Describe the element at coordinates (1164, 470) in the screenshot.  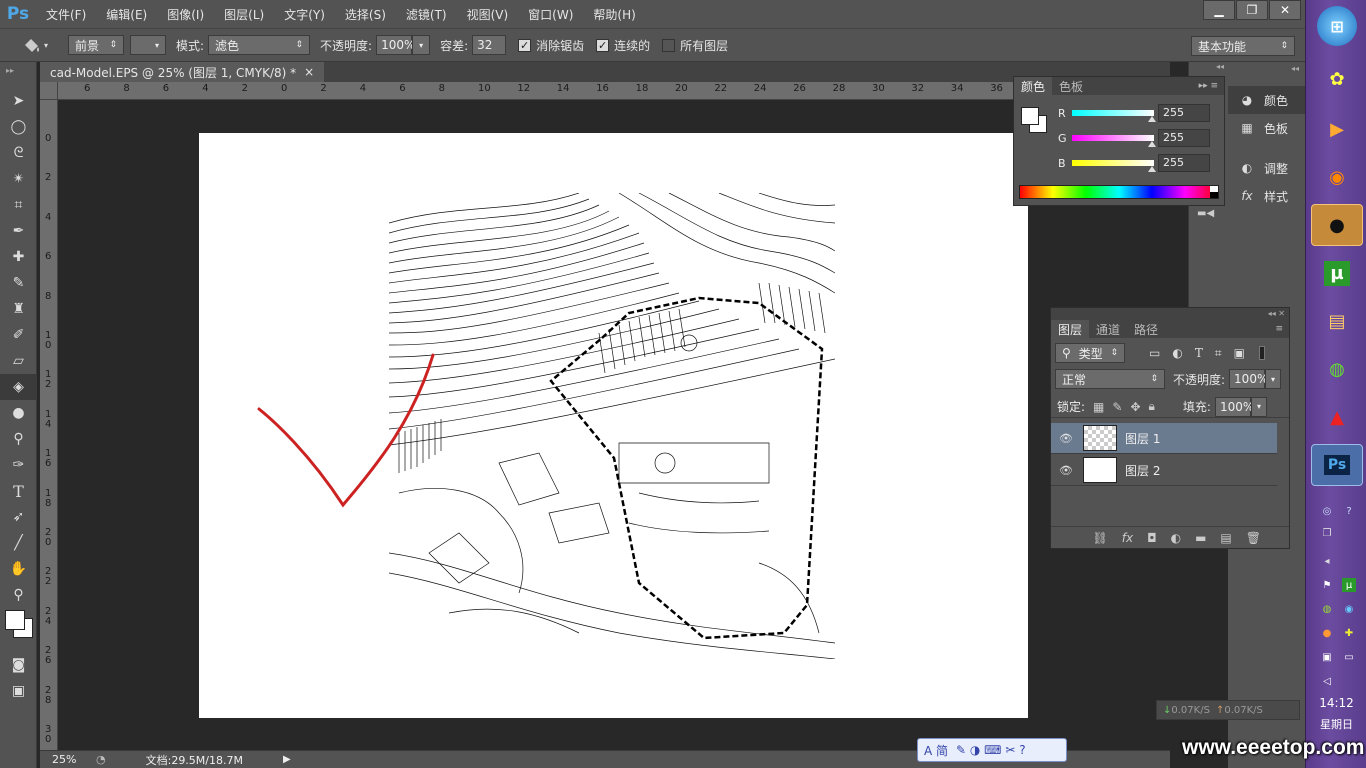
I see `layer-row: 👁︎ 图层 2` at that location.